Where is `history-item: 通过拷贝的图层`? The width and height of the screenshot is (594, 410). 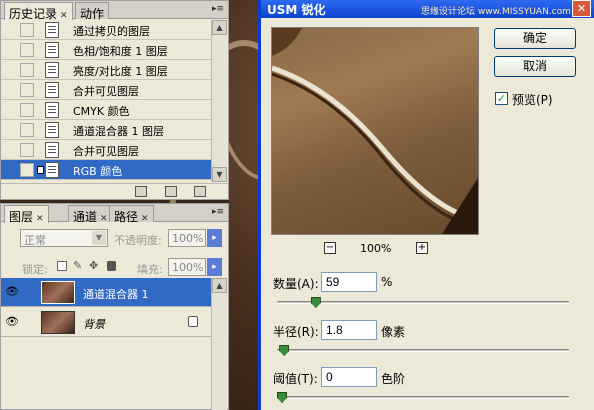 history-item: 通过拷贝的图层 is located at coordinates (106, 30).